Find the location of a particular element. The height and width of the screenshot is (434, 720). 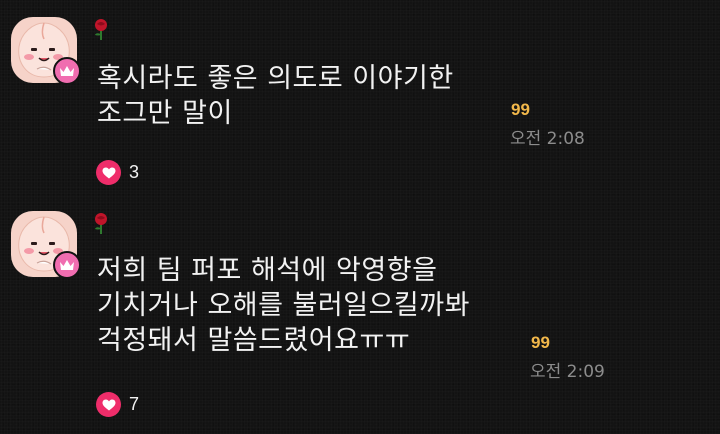

reaction-badge: 3 is located at coordinates (117, 172).